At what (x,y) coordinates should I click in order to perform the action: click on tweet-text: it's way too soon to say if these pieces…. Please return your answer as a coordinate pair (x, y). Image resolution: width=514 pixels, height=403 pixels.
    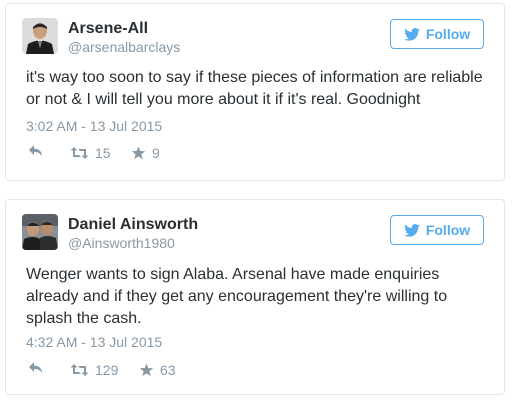
    Looking at the image, I should click on (254, 88).